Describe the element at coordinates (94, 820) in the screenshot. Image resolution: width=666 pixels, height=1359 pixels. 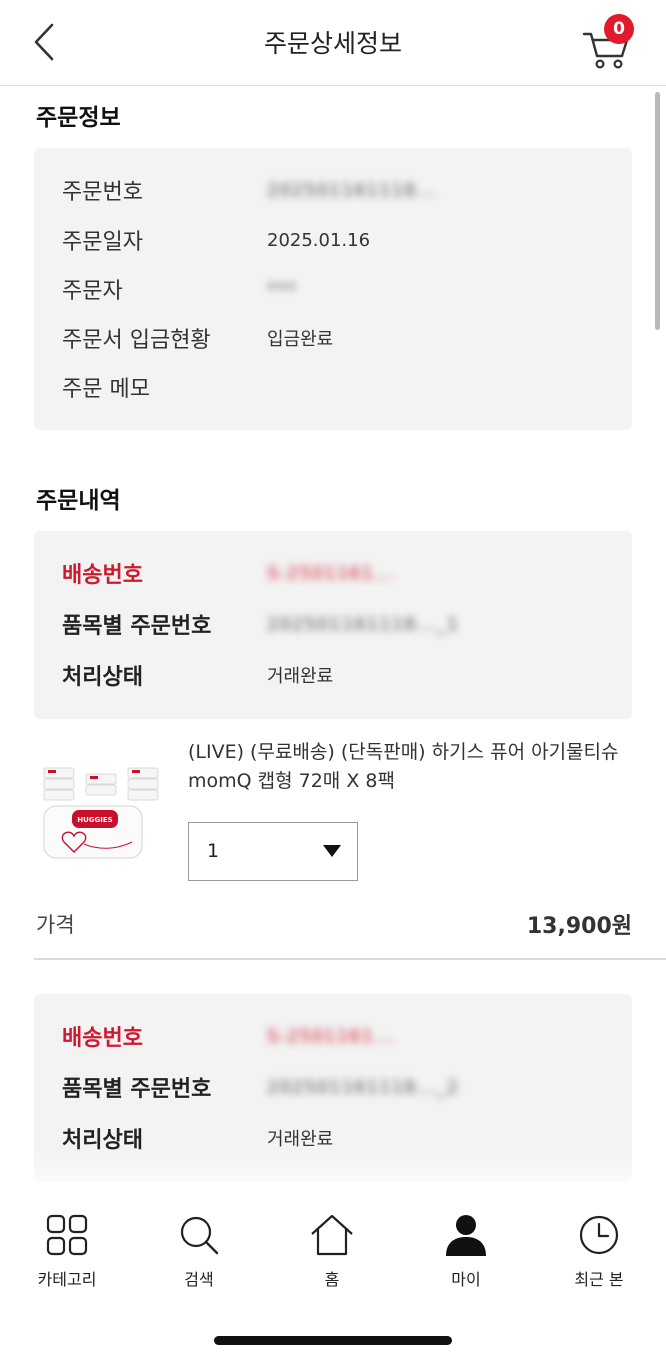
I see `product-brand-text: HUGGIES` at that location.